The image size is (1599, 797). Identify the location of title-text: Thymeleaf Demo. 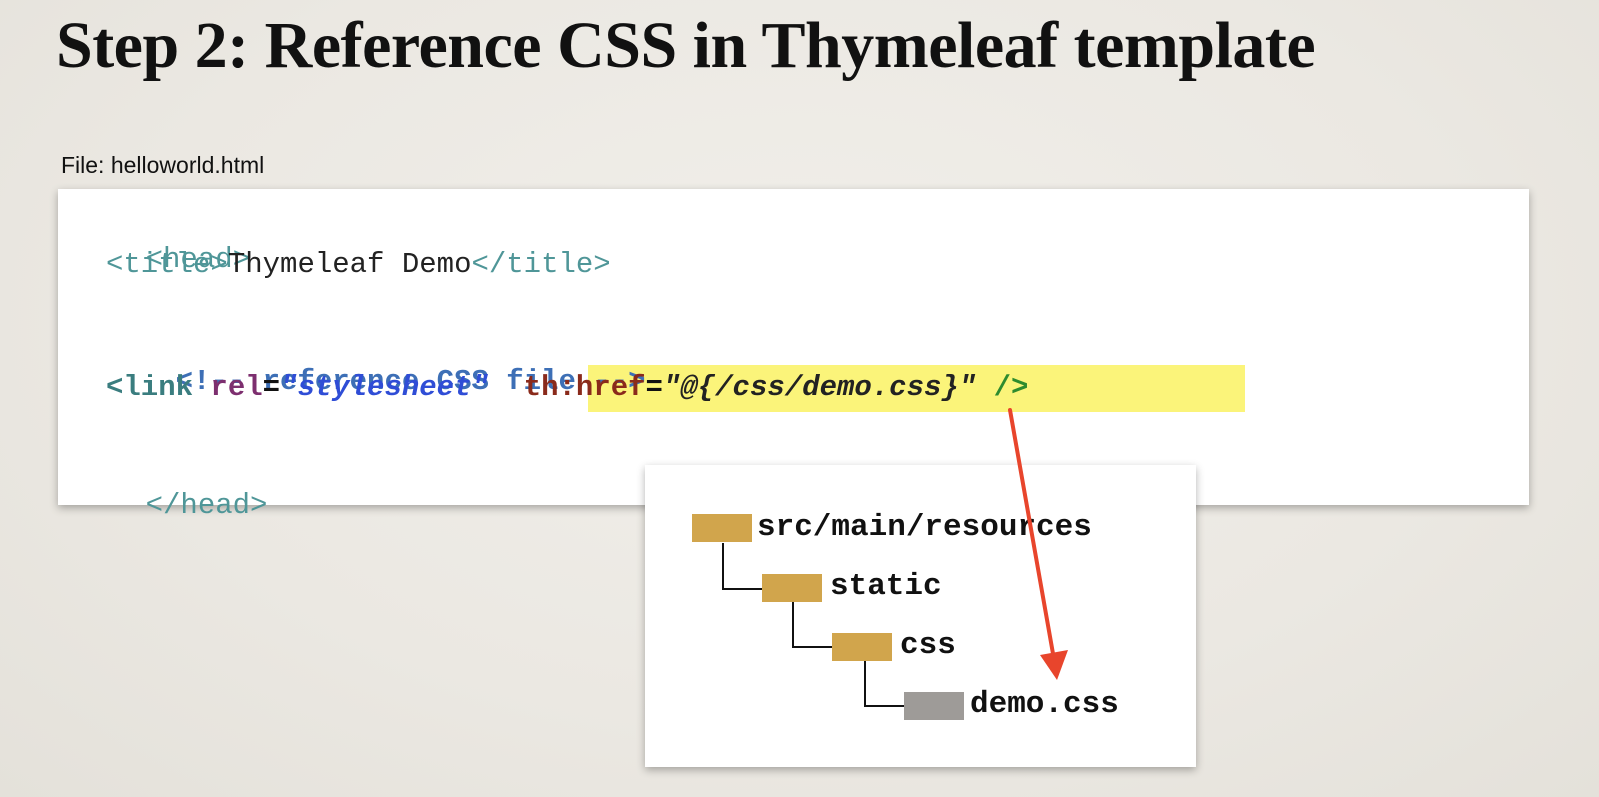
(349, 264).